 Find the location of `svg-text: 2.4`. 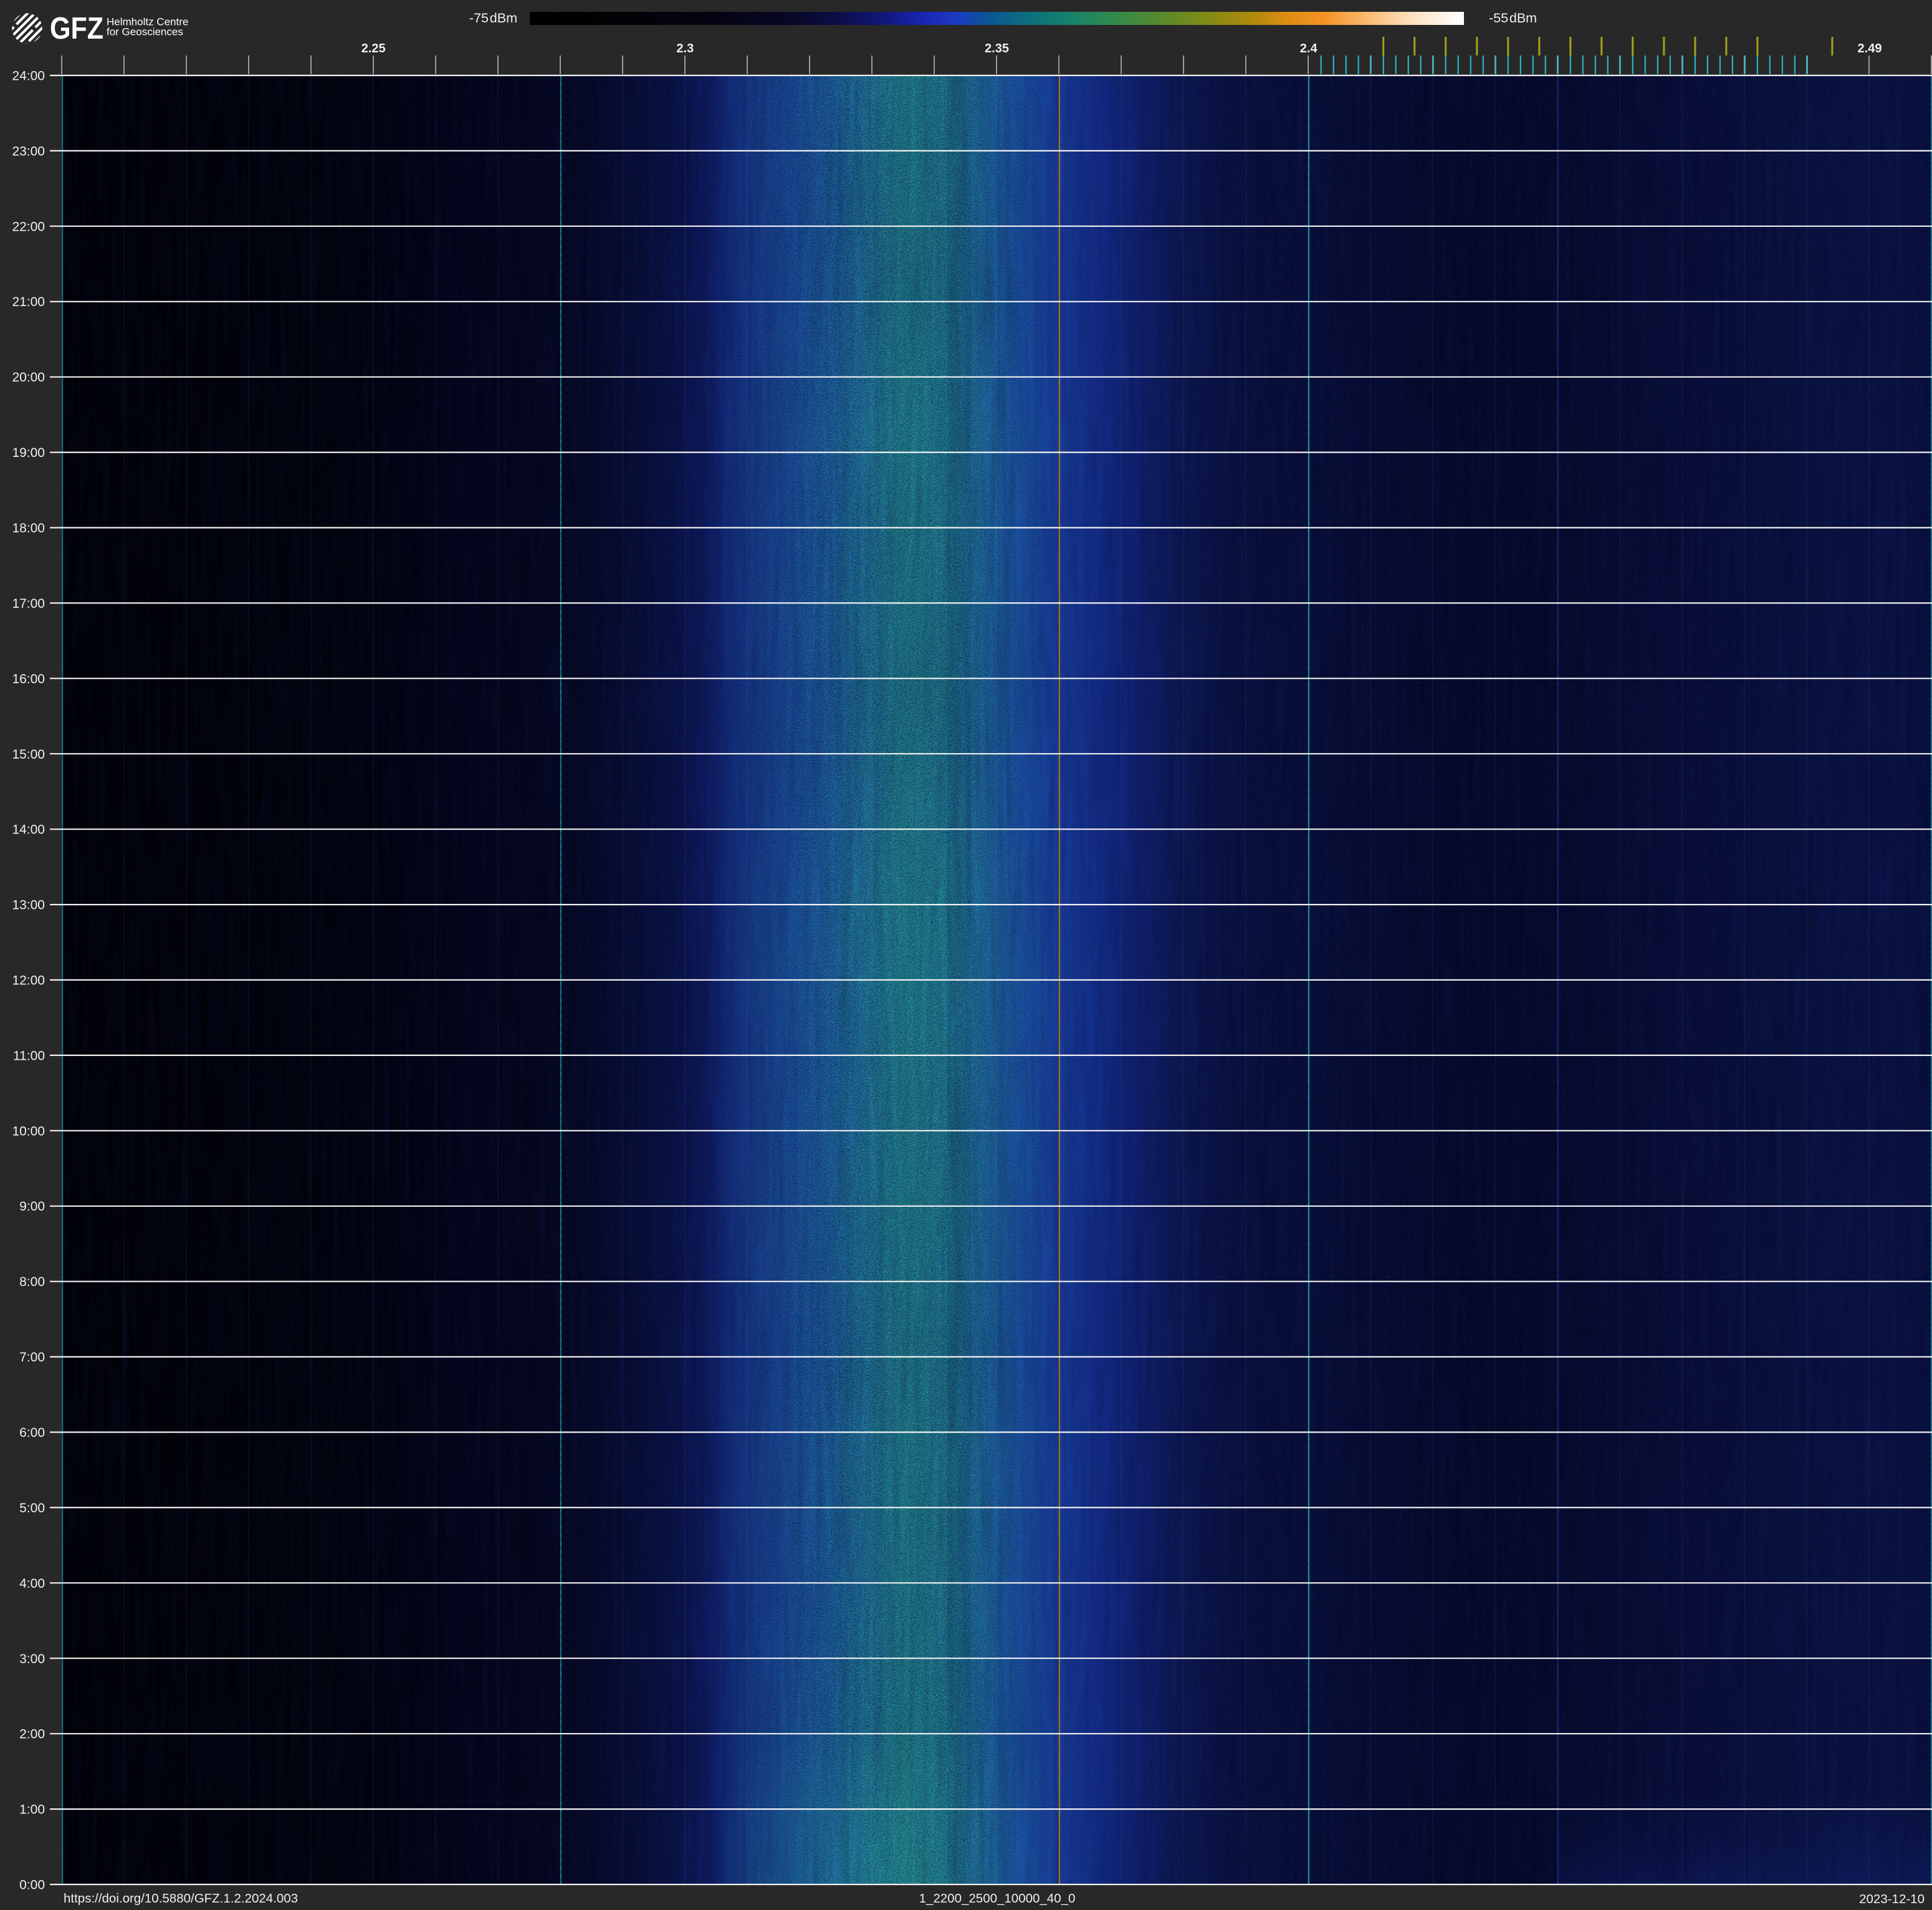

svg-text: 2.4 is located at coordinates (1309, 48).